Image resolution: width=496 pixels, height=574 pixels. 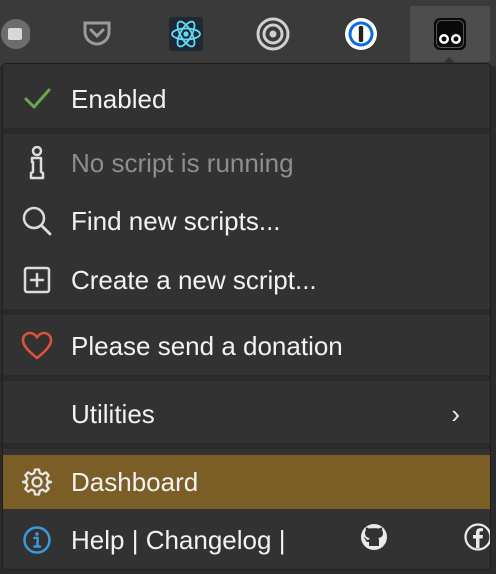 What do you see at coordinates (97, 540) in the screenshot?
I see `help-link: Help` at bounding box center [97, 540].